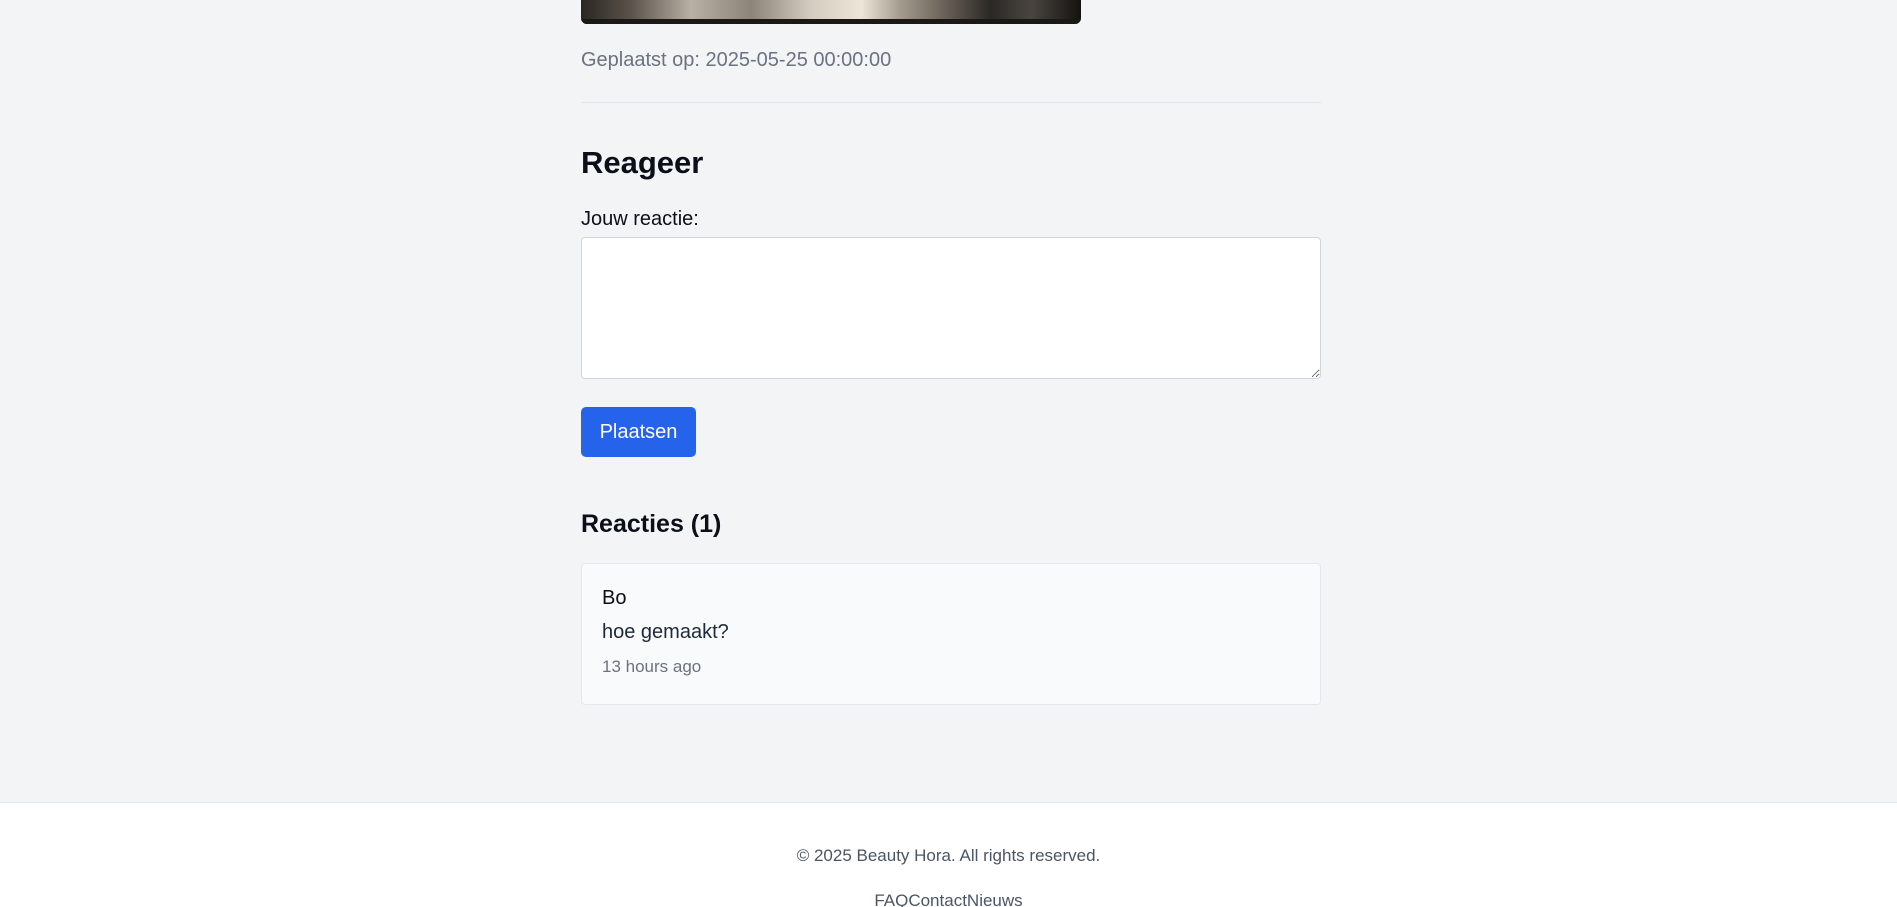 The width and height of the screenshot is (1897, 907). Describe the element at coordinates (951, 634) in the screenshot. I see `comment-card: Bo hoe gemaakt? 13 hours ago` at that location.